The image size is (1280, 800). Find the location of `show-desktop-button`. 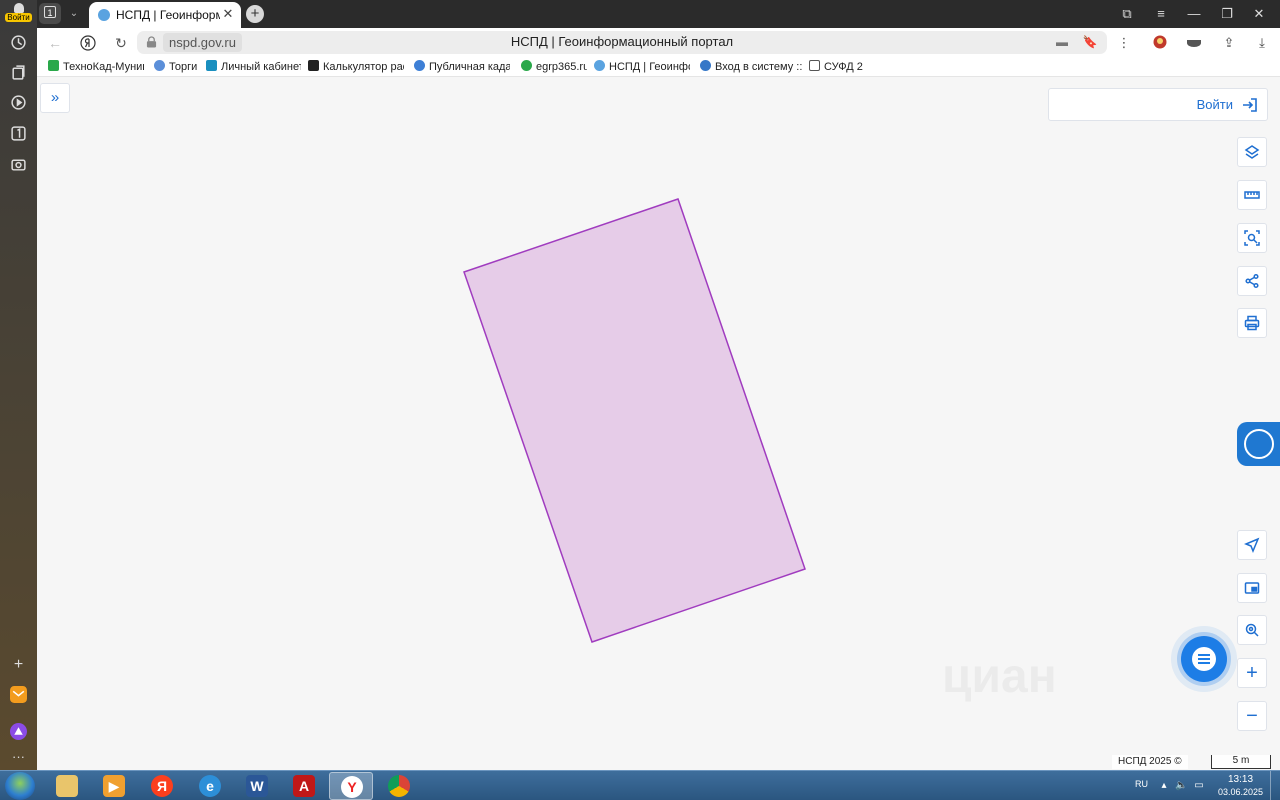

show-desktop-button is located at coordinates (1275, 785).